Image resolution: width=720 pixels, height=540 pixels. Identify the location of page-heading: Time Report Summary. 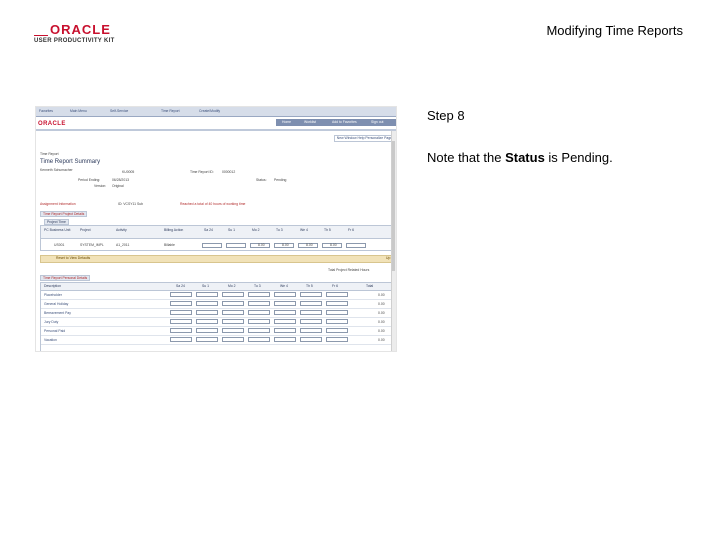
(70, 162).